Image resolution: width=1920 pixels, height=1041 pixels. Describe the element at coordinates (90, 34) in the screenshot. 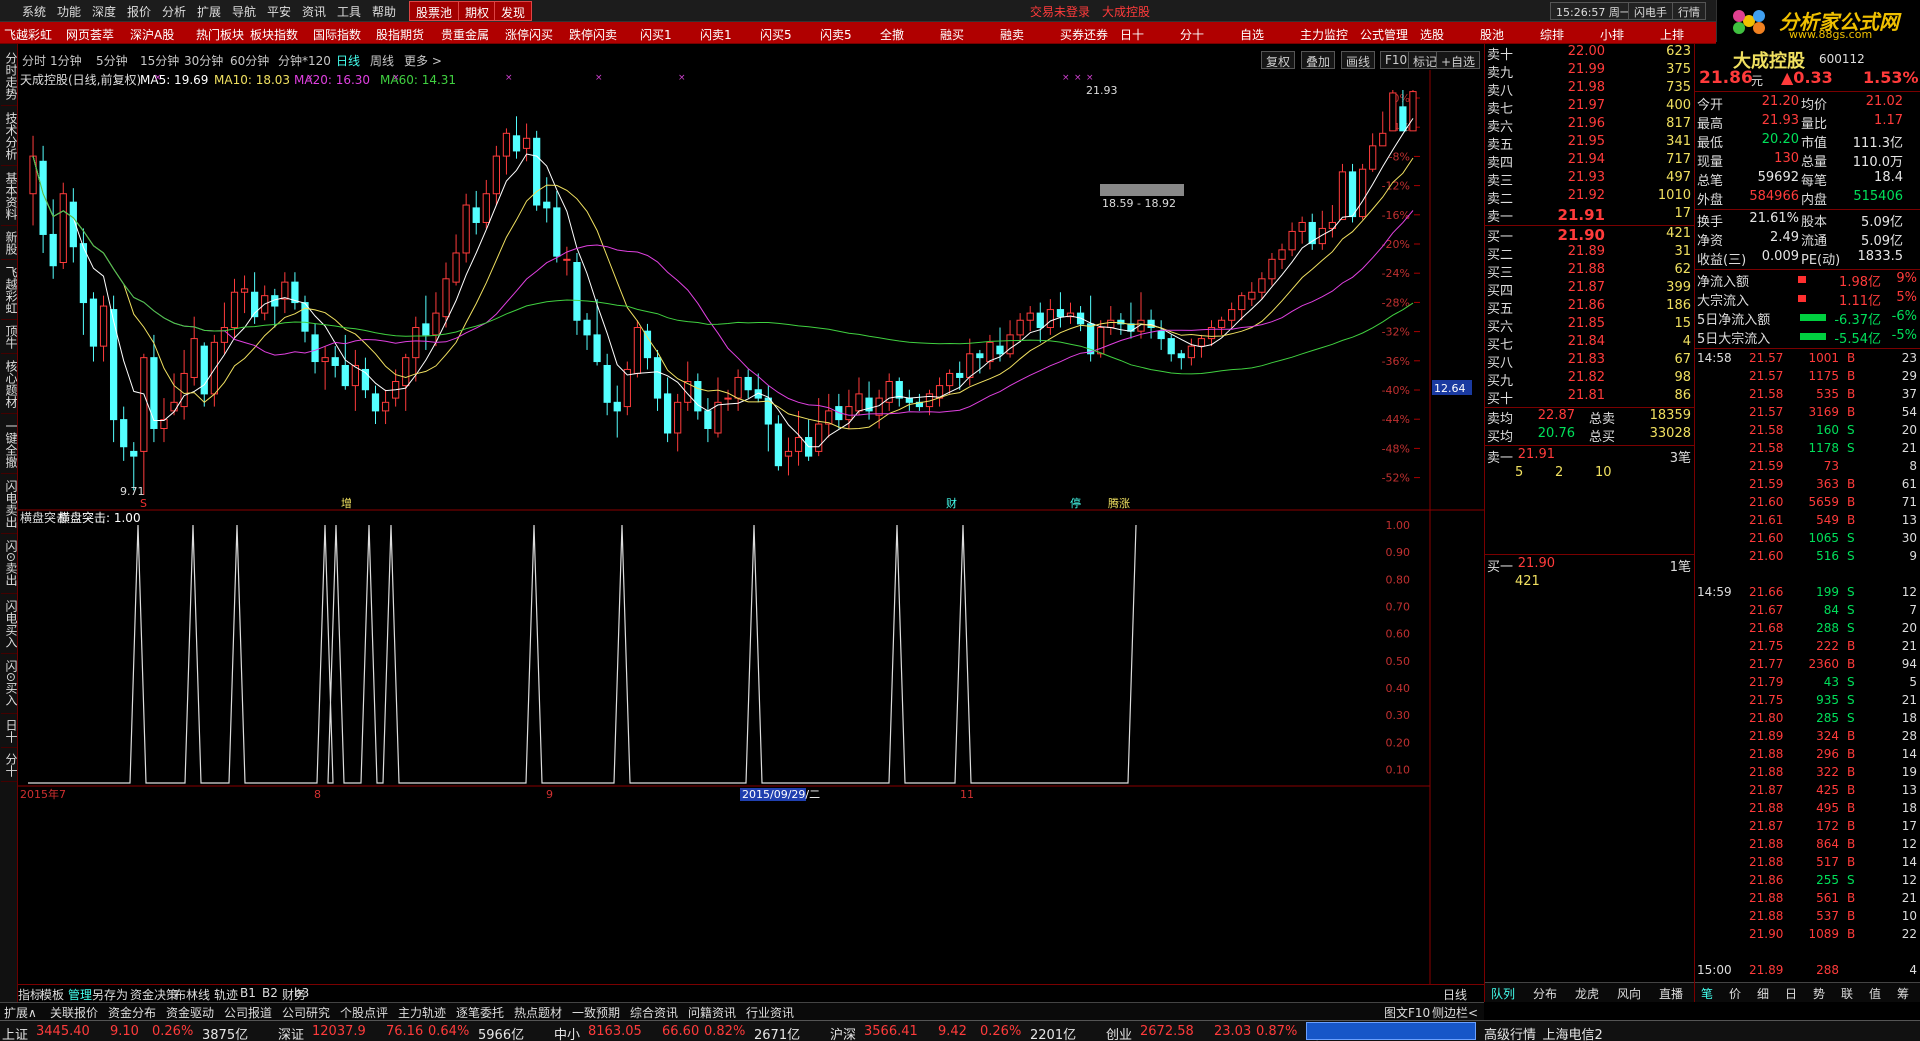

I see `toolbar-item: 网页荟萃` at that location.